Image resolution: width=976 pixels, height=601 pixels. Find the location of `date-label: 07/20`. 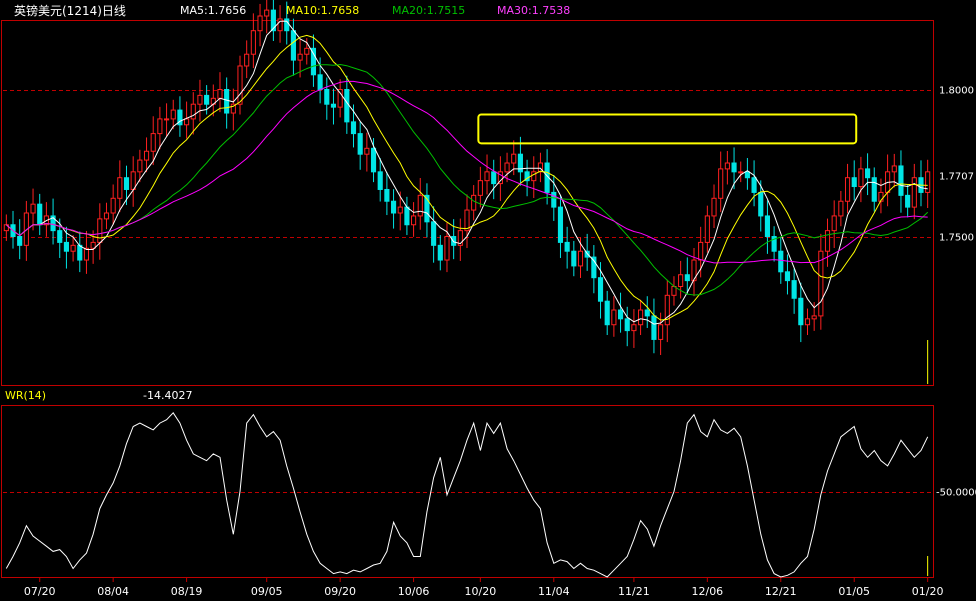

date-label: 07/20 is located at coordinates (40, 591).